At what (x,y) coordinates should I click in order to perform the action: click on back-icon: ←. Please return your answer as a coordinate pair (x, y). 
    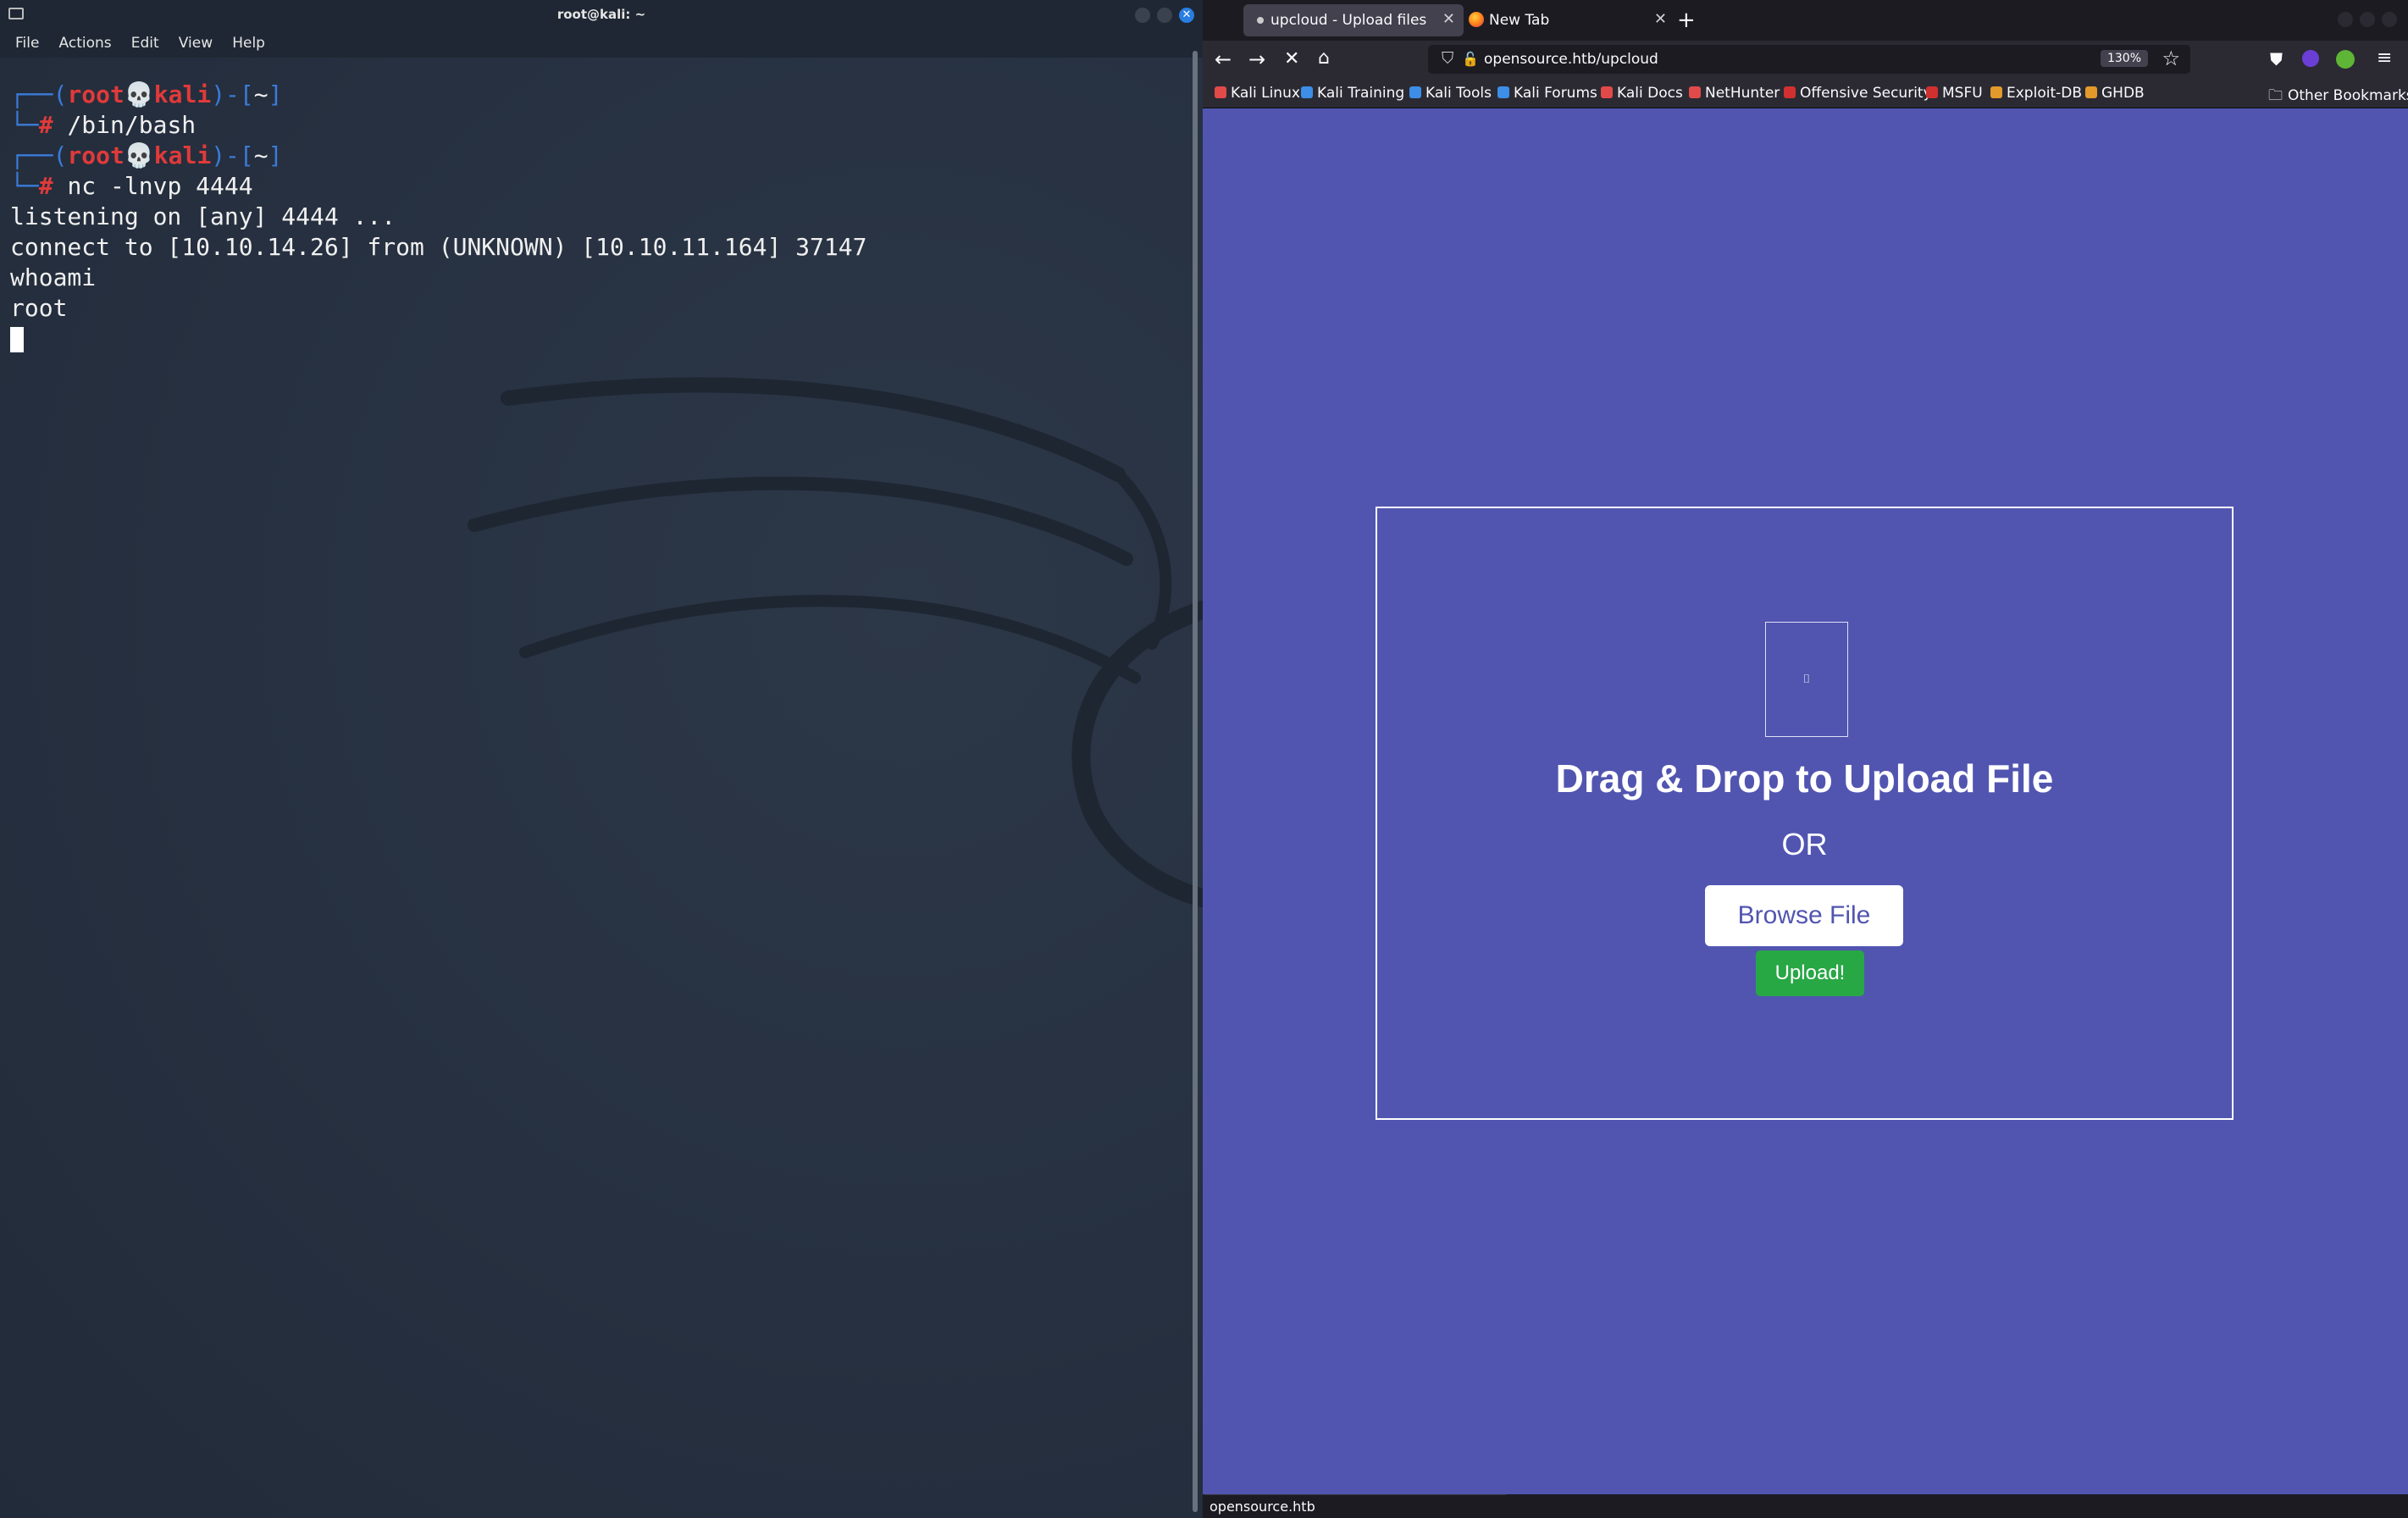
    Looking at the image, I should click on (1223, 59).